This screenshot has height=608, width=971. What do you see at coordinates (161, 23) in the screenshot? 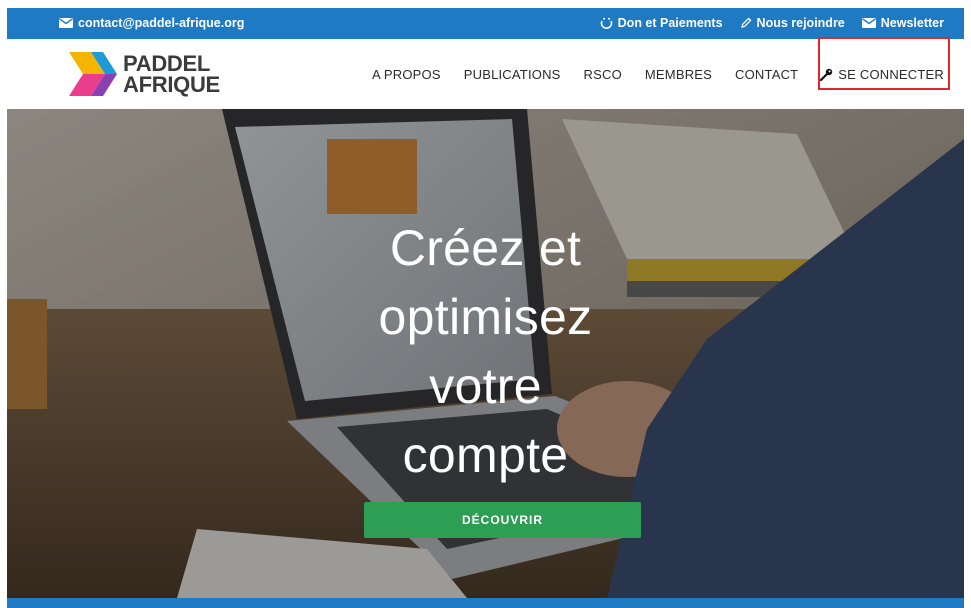
I see `contact-email-text: contact@paddel-afrique.org` at bounding box center [161, 23].